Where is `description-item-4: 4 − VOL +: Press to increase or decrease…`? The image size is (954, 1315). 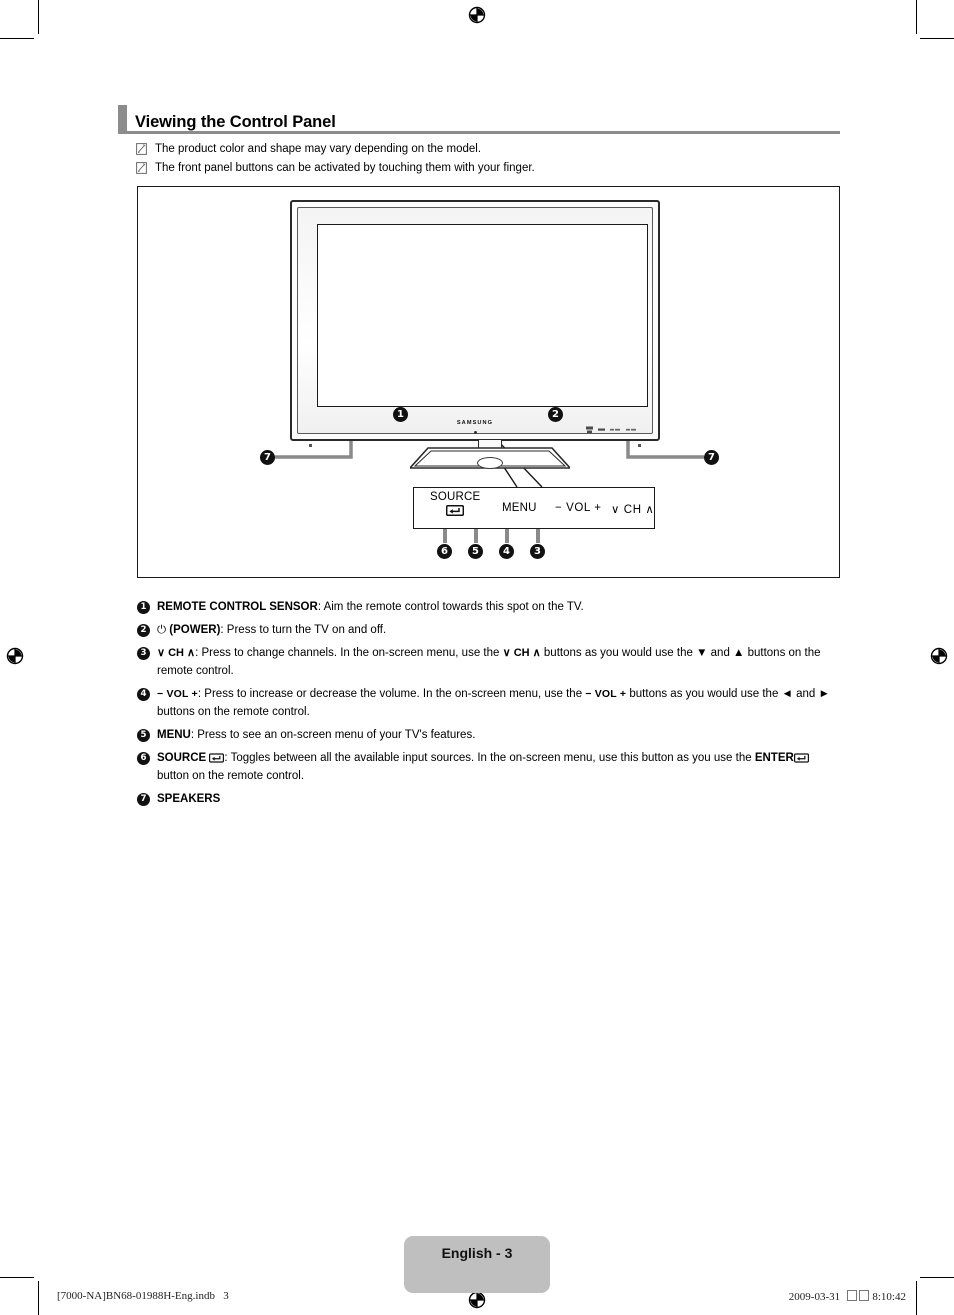 description-item-4: 4 − VOL +: Press to increase or decrease… is located at coordinates (490, 703).